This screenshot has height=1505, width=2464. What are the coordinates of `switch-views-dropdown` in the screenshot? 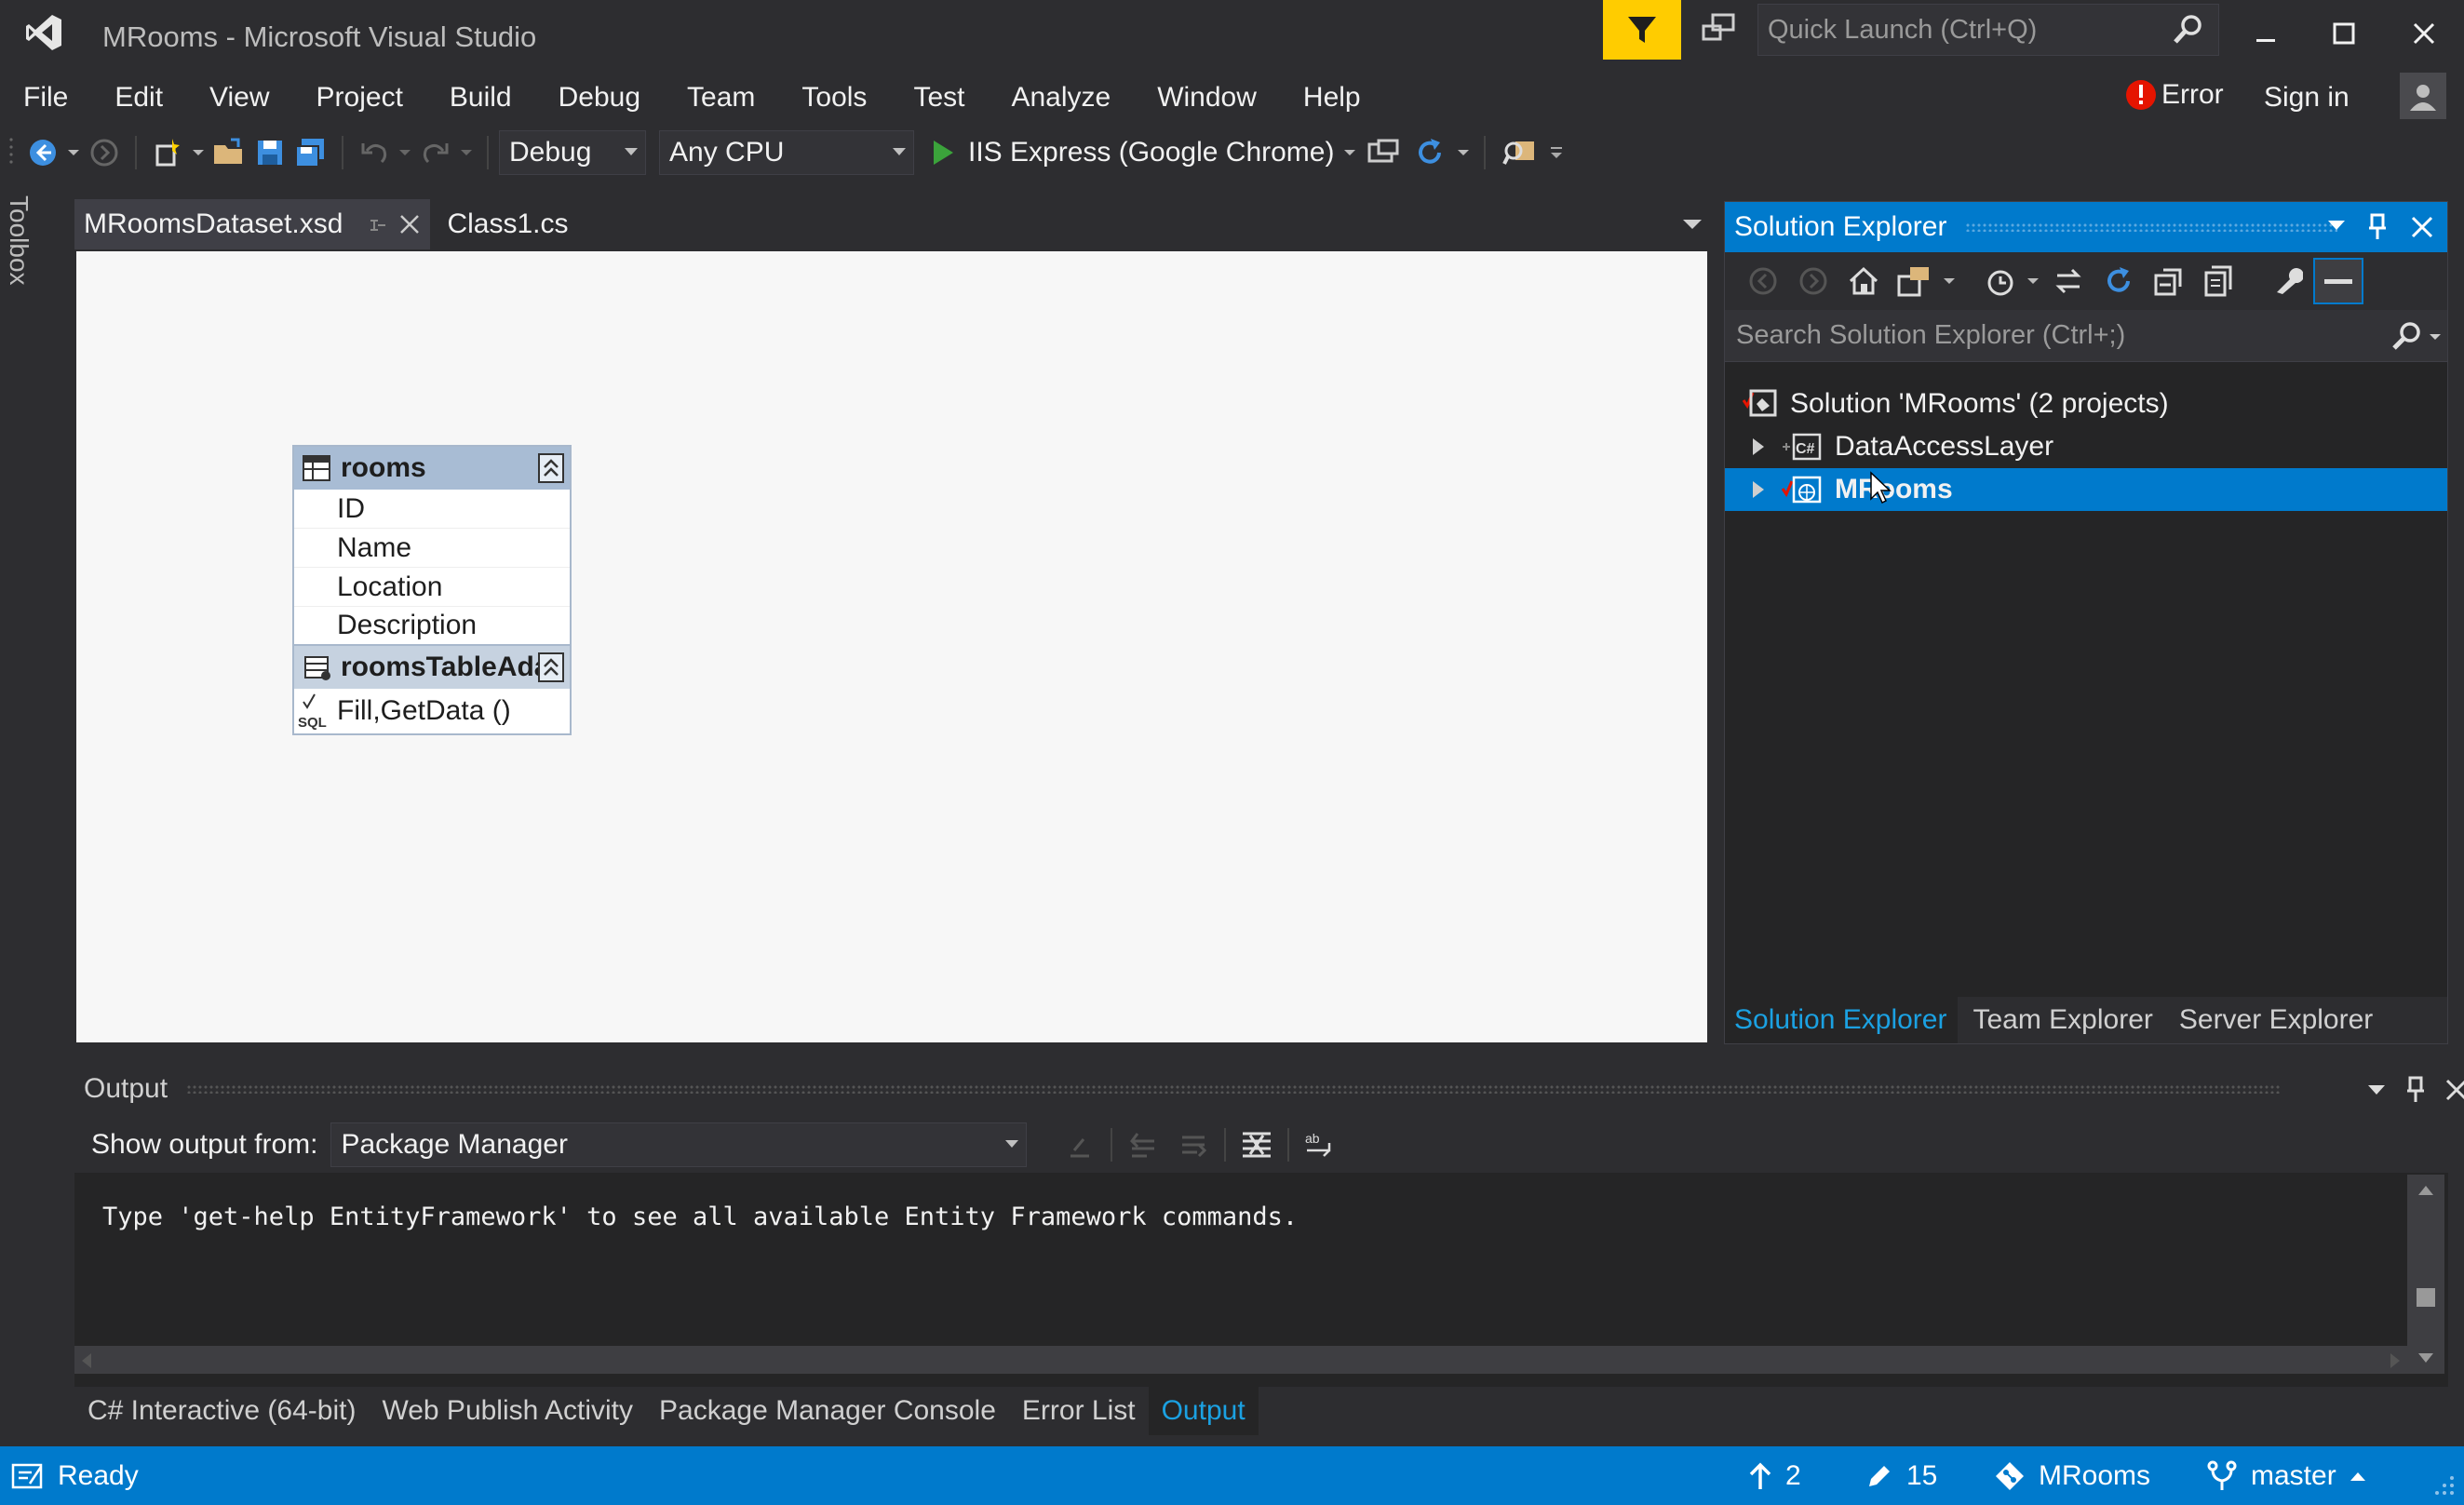 It's located at (1949, 281).